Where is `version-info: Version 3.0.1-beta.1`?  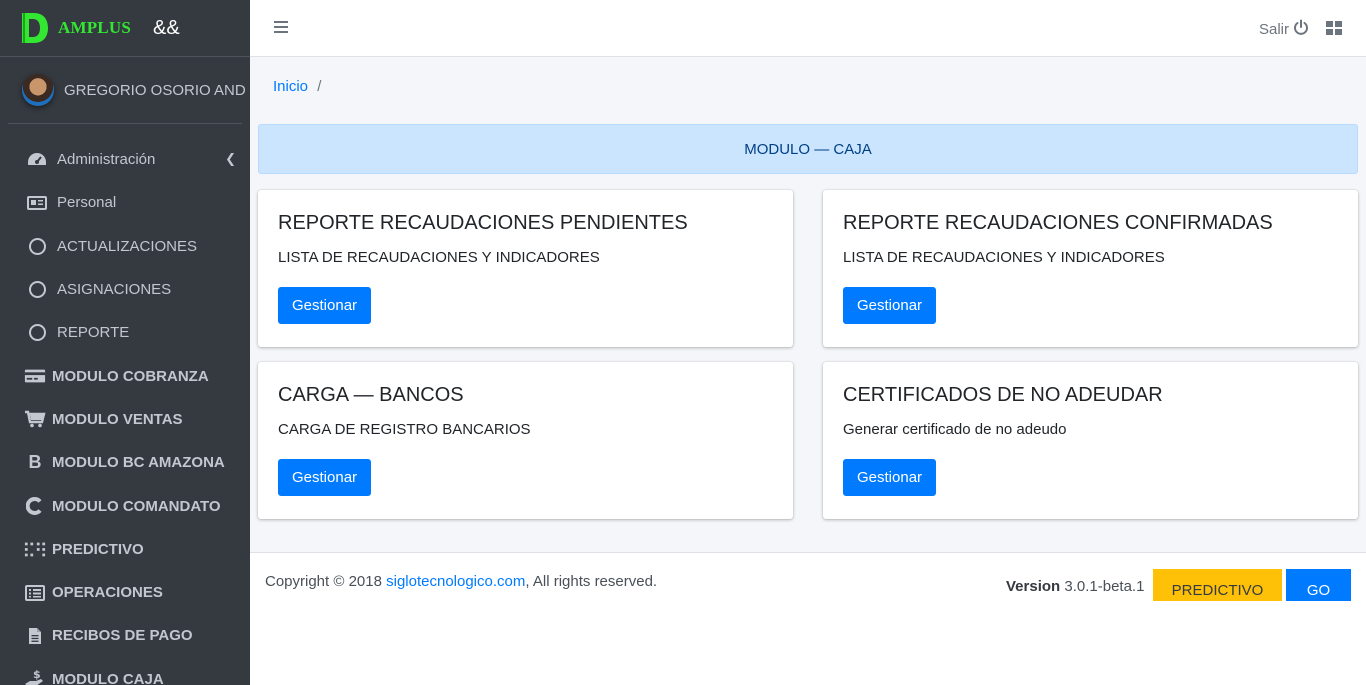
version-info: Version 3.0.1-beta.1 is located at coordinates (1075, 586).